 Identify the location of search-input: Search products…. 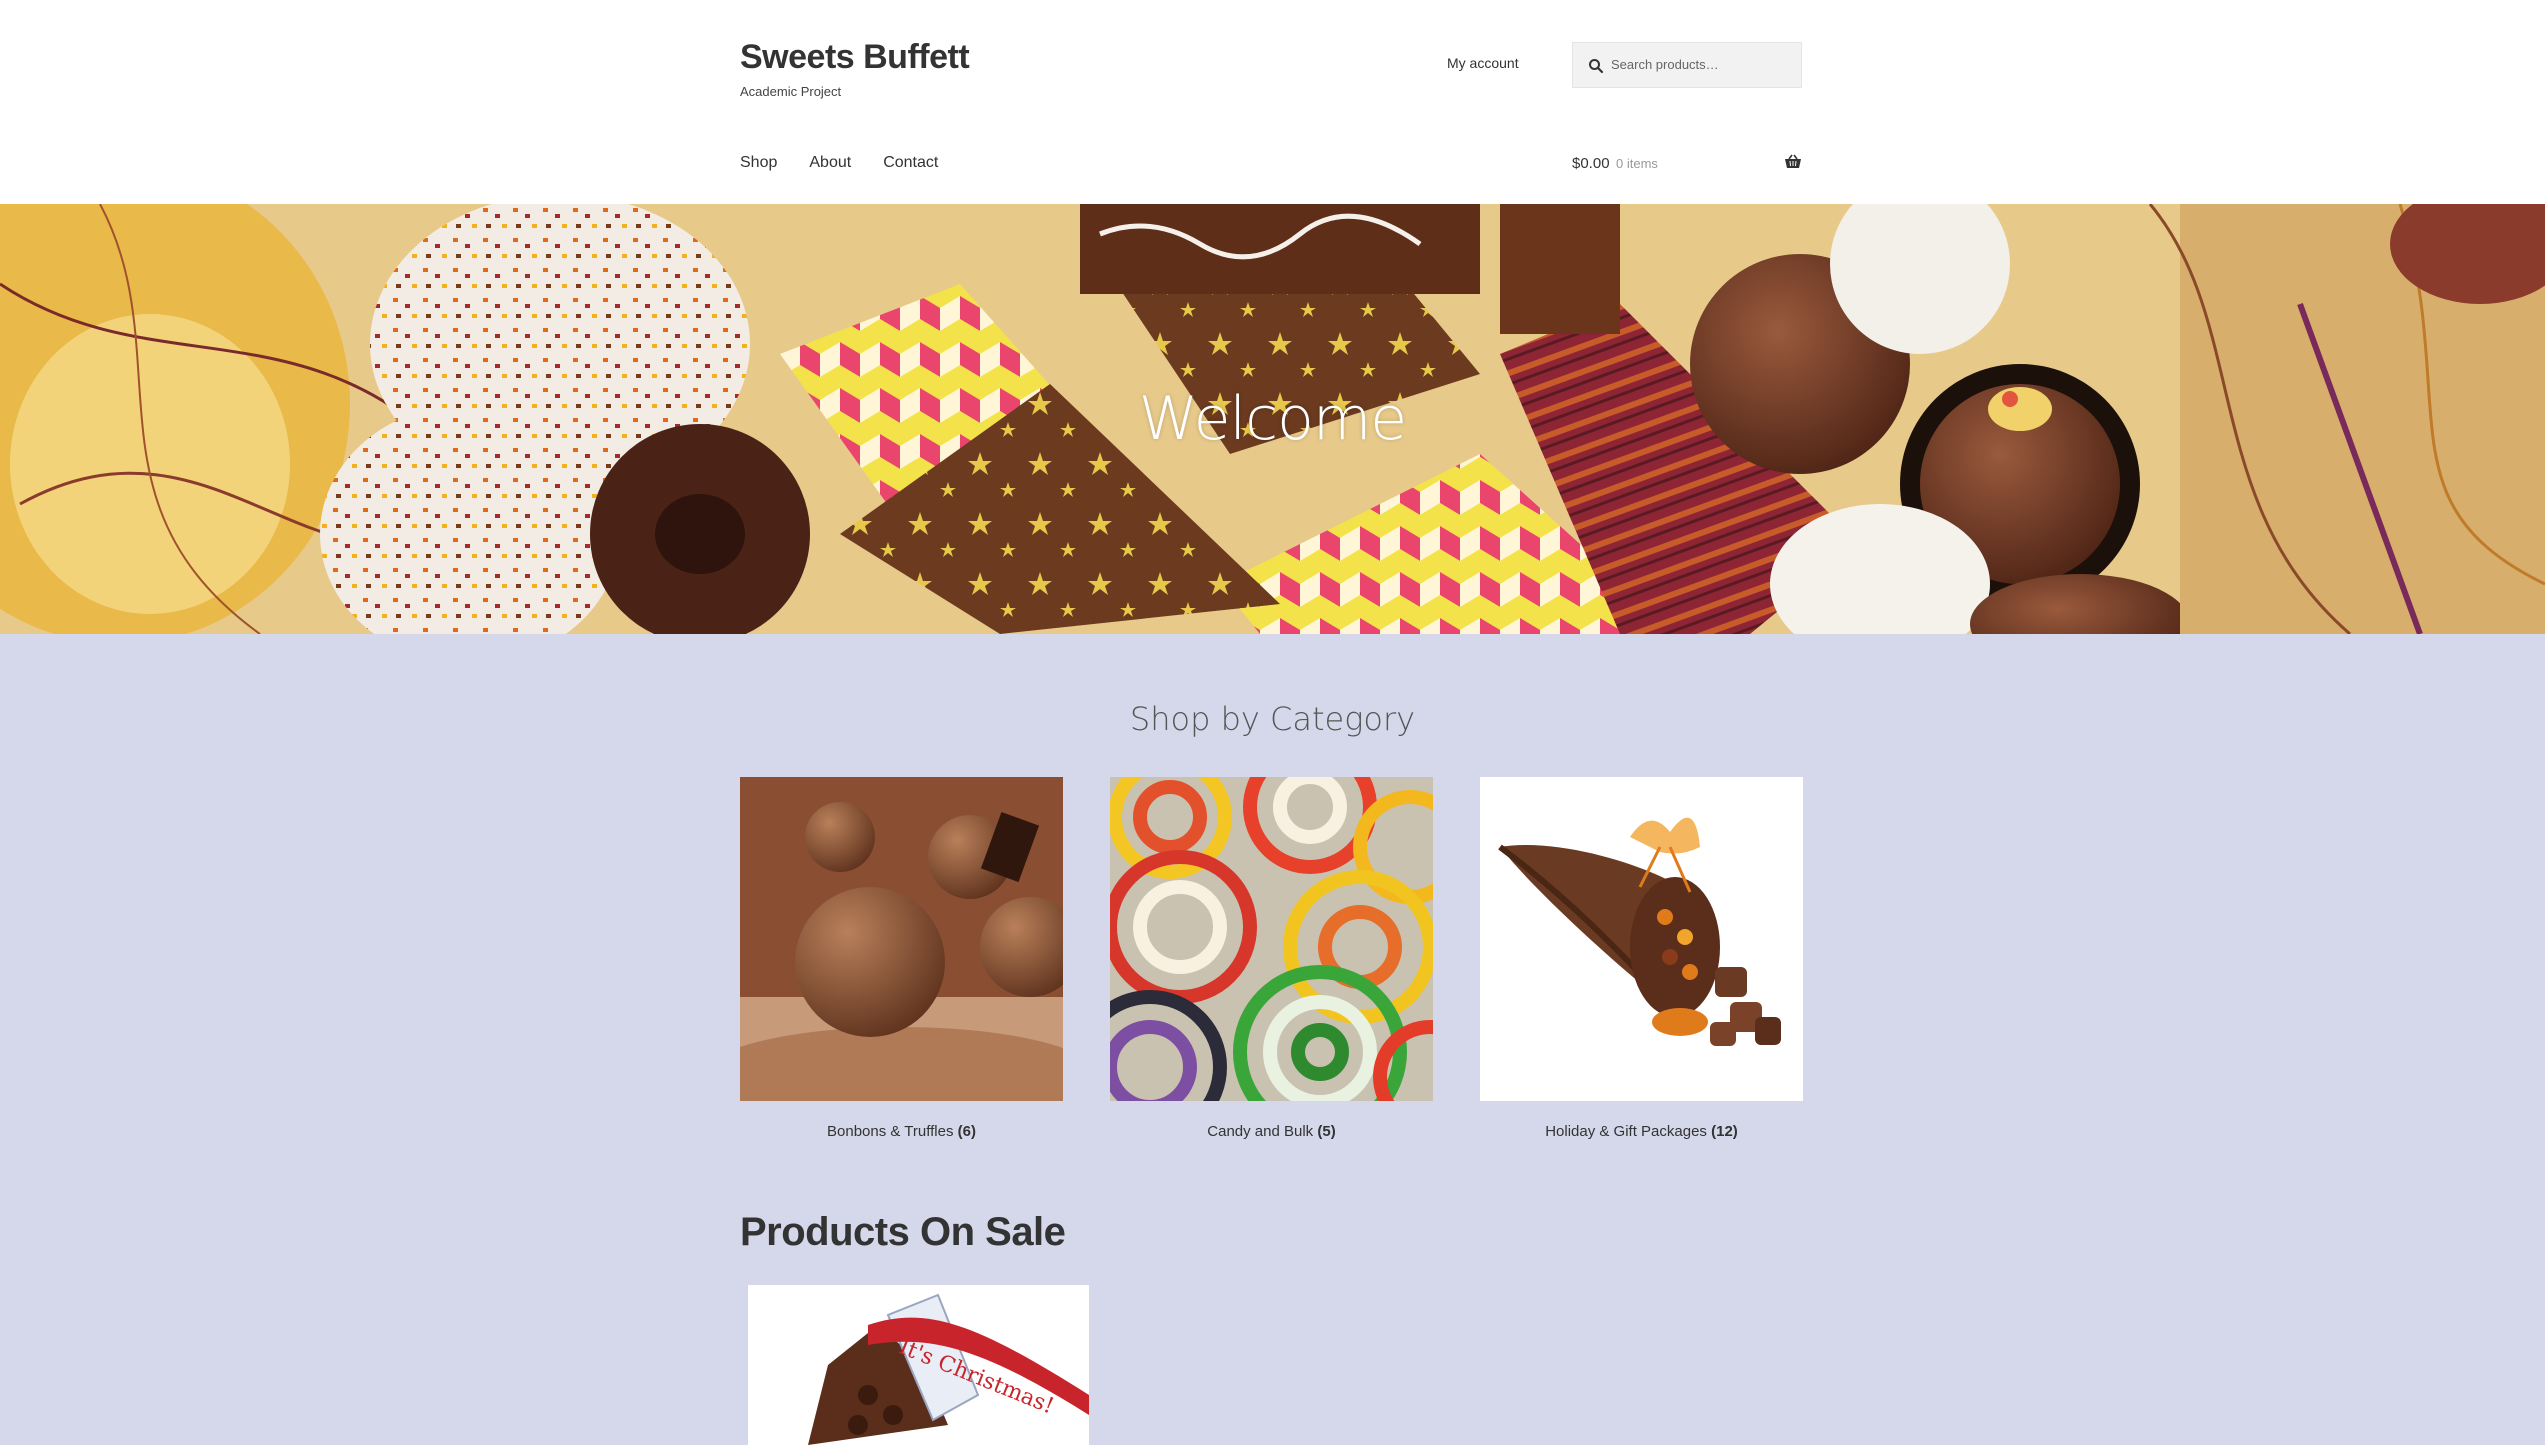
(1687, 65).